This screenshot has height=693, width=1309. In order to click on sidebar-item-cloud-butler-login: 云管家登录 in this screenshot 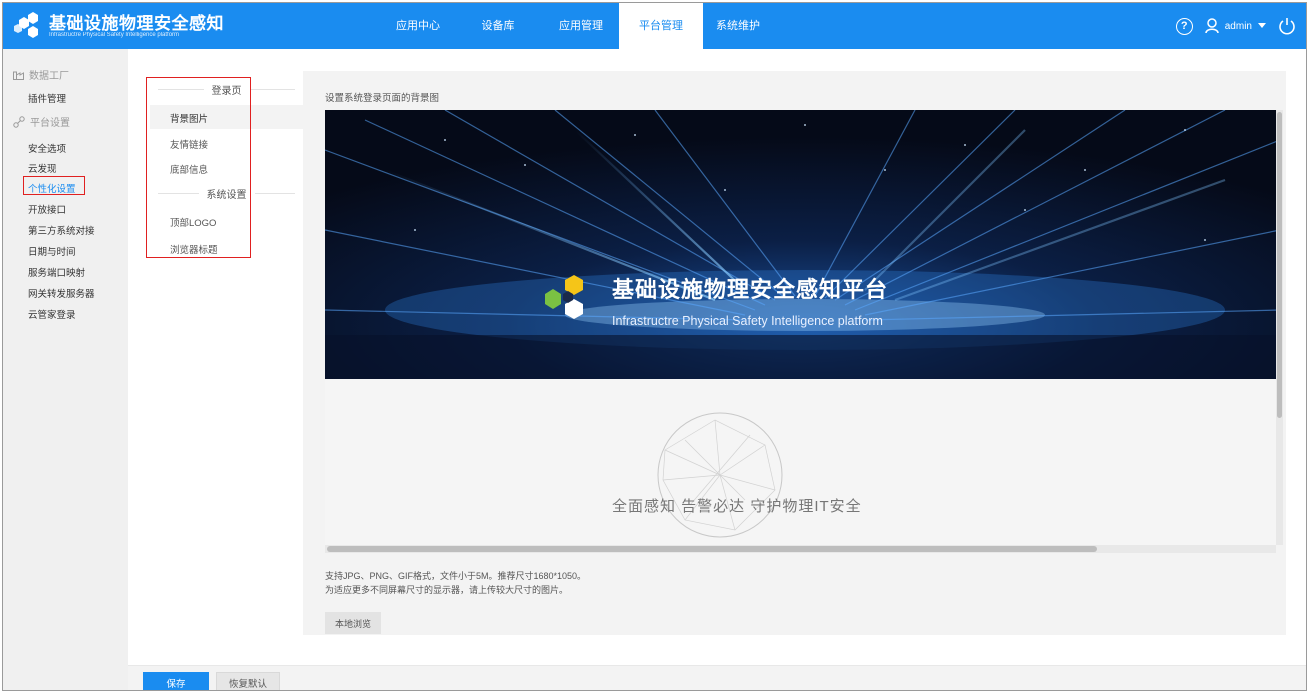, I will do `click(52, 314)`.